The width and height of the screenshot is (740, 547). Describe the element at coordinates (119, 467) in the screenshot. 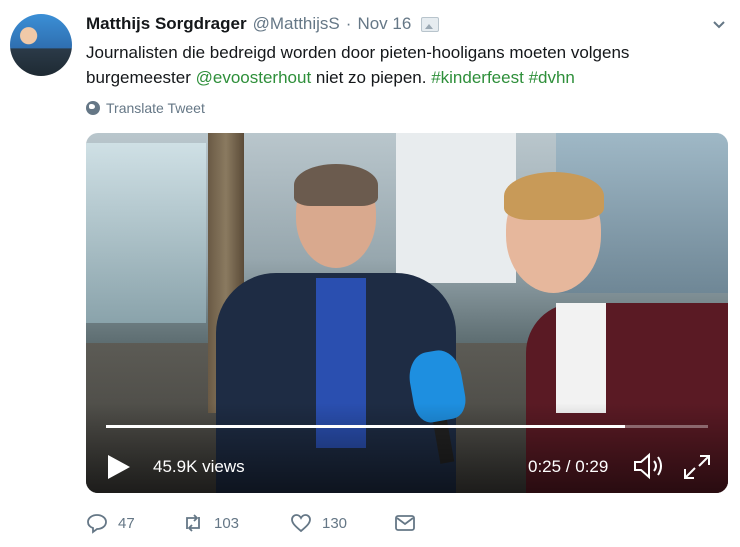

I see `play-icon` at that location.